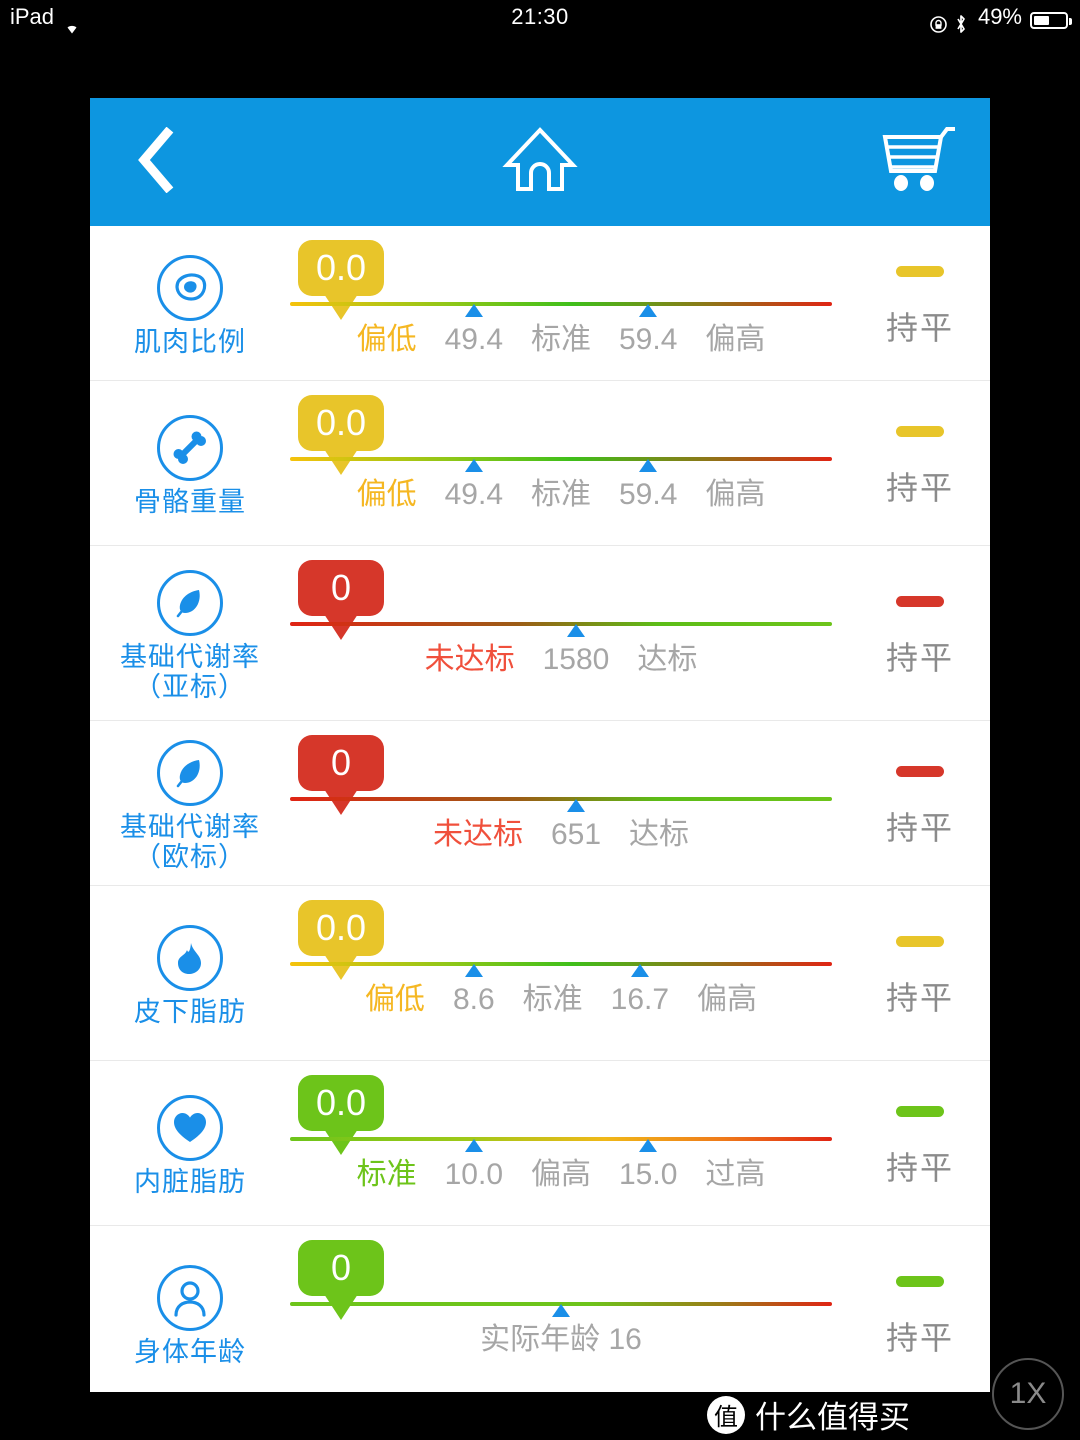 This screenshot has height=1440, width=1080. I want to click on metric-row: 肌肉比例 0.0 偏低 49.4 标准 59.4 偏高 持平, so click(540, 303).